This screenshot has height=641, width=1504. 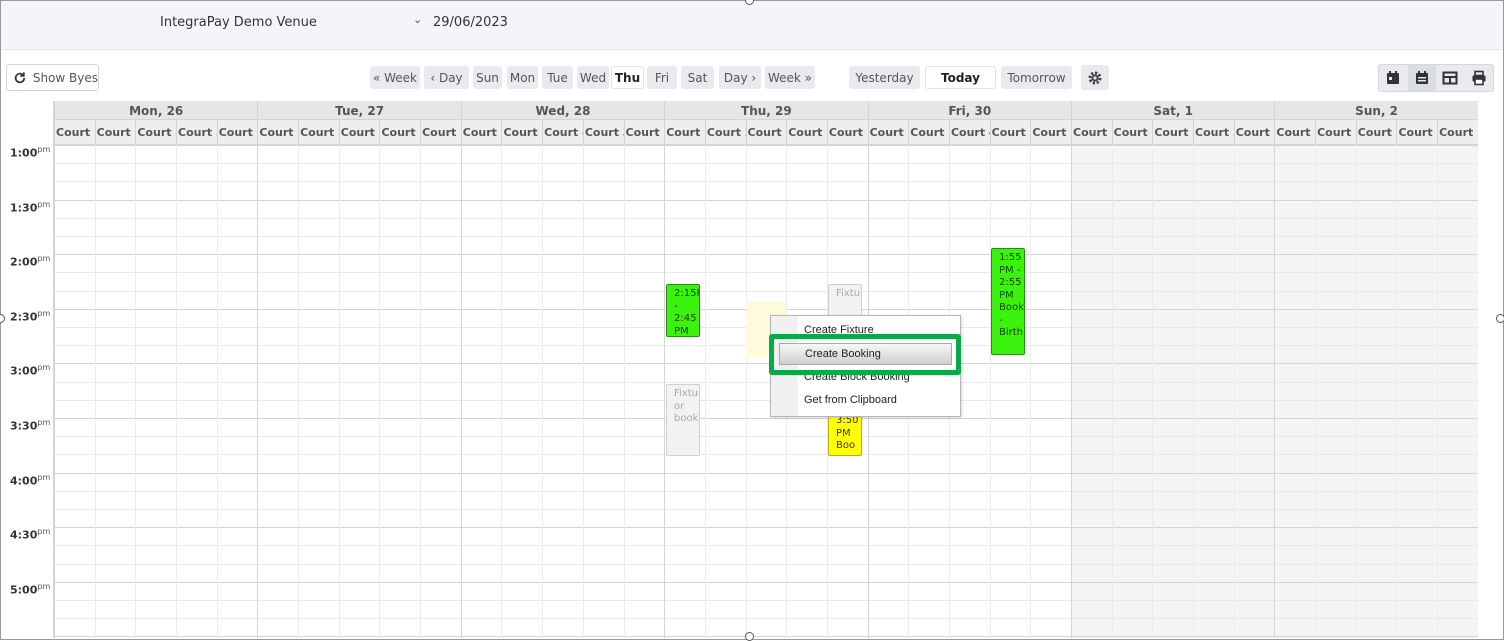 What do you see at coordinates (1172, 110) in the screenshot?
I see `day-header: Sat, 1` at bounding box center [1172, 110].